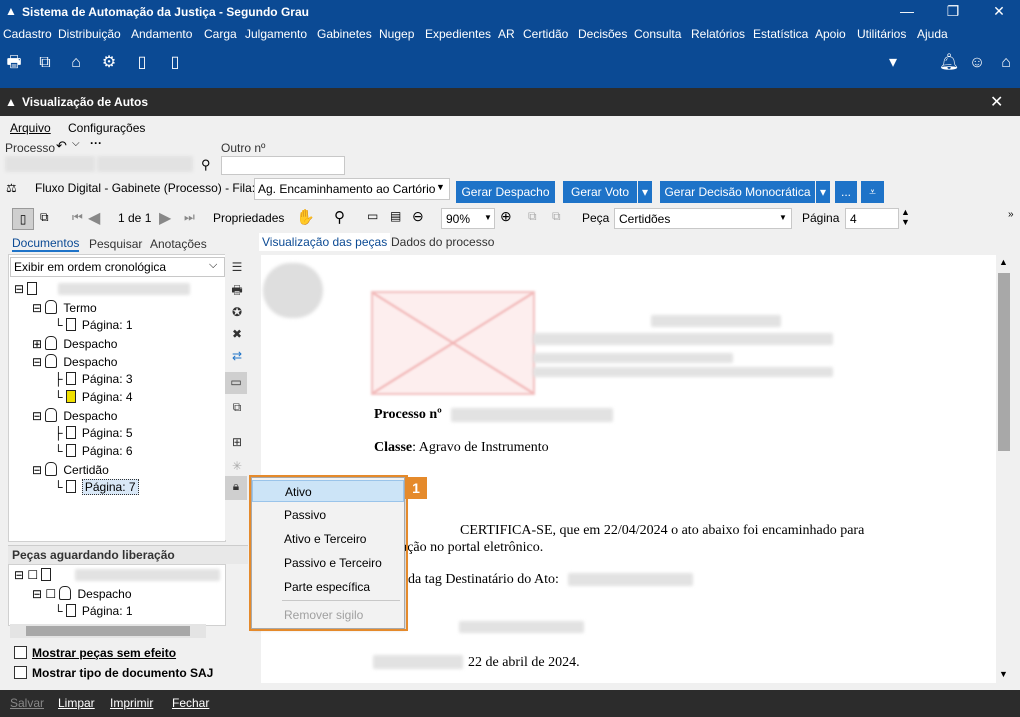  I want to click on tree-item-despacho-1: ⊞ Despacho, so click(74, 343).